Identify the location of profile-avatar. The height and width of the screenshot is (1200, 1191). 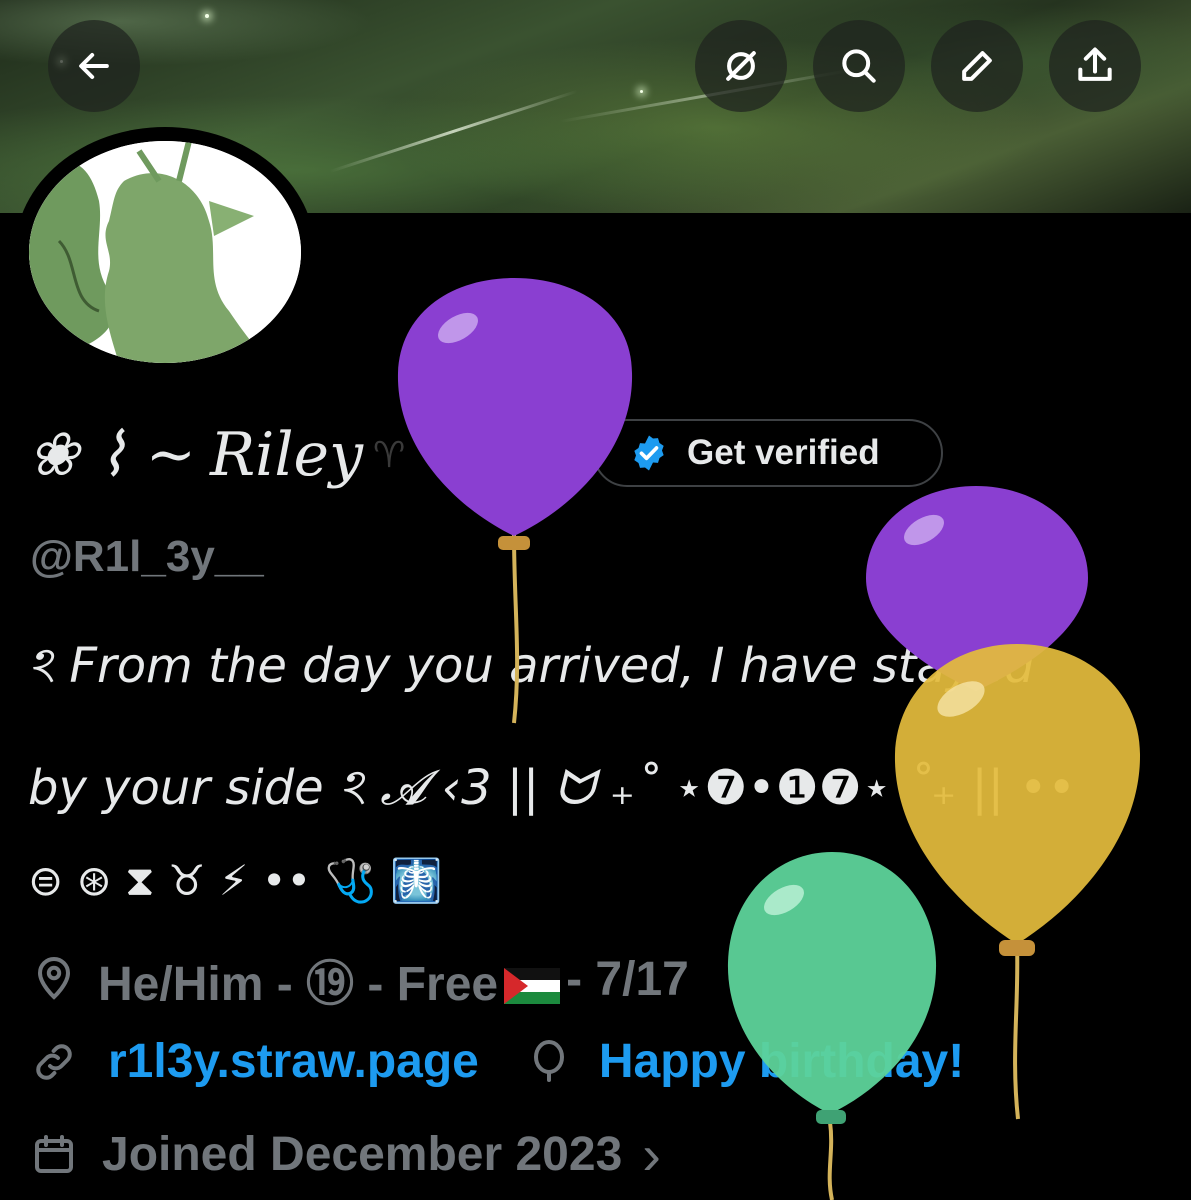
(165, 252).